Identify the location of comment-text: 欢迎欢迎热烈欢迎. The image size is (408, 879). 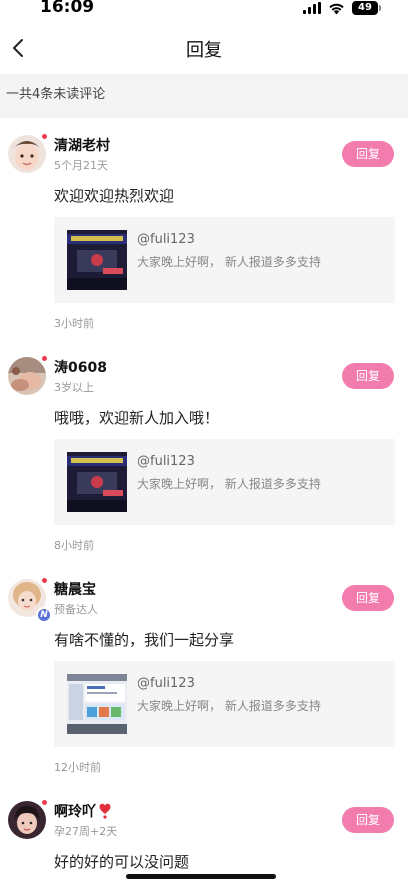
(114, 196).